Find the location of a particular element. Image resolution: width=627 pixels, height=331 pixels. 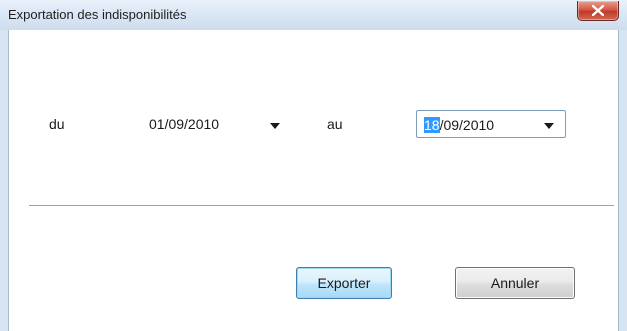

title-bar: Exportation des indisponibilités is located at coordinates (313, 15).